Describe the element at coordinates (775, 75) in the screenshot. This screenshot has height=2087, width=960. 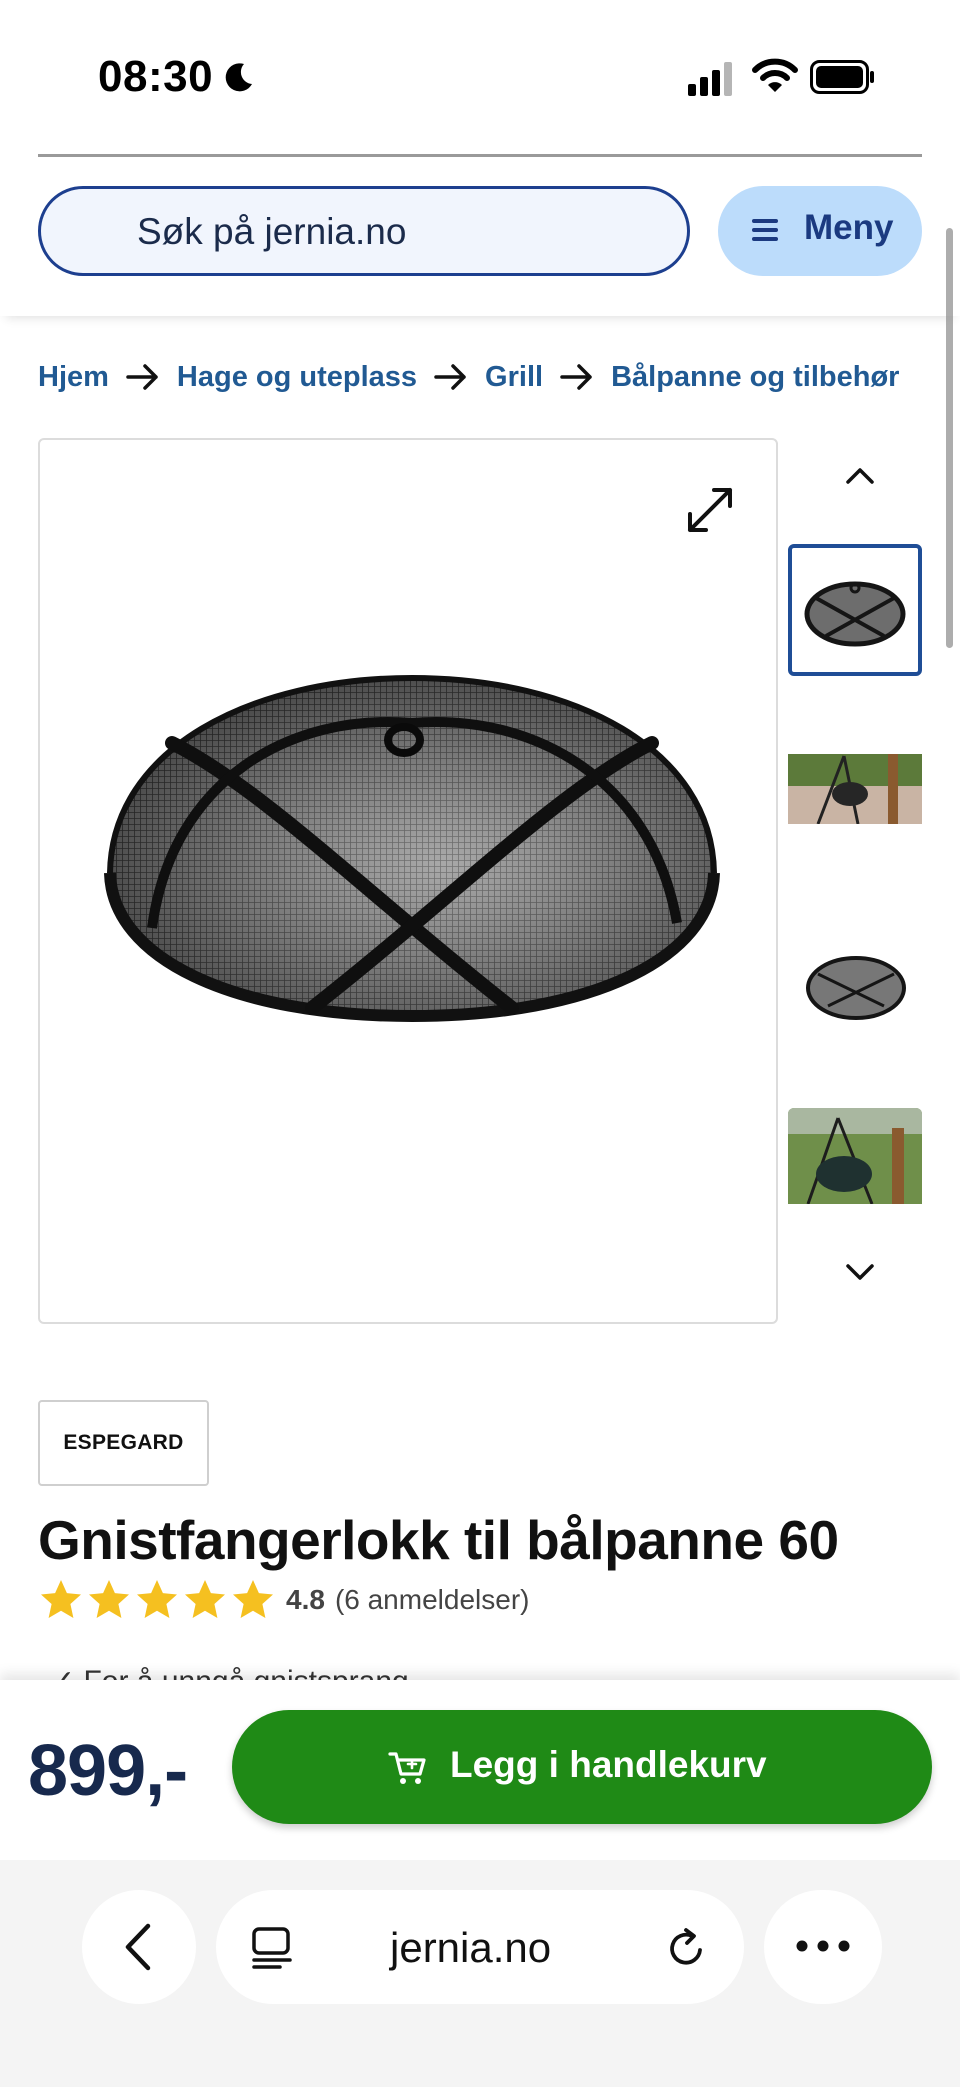
I see `wifi-icon` at that location.